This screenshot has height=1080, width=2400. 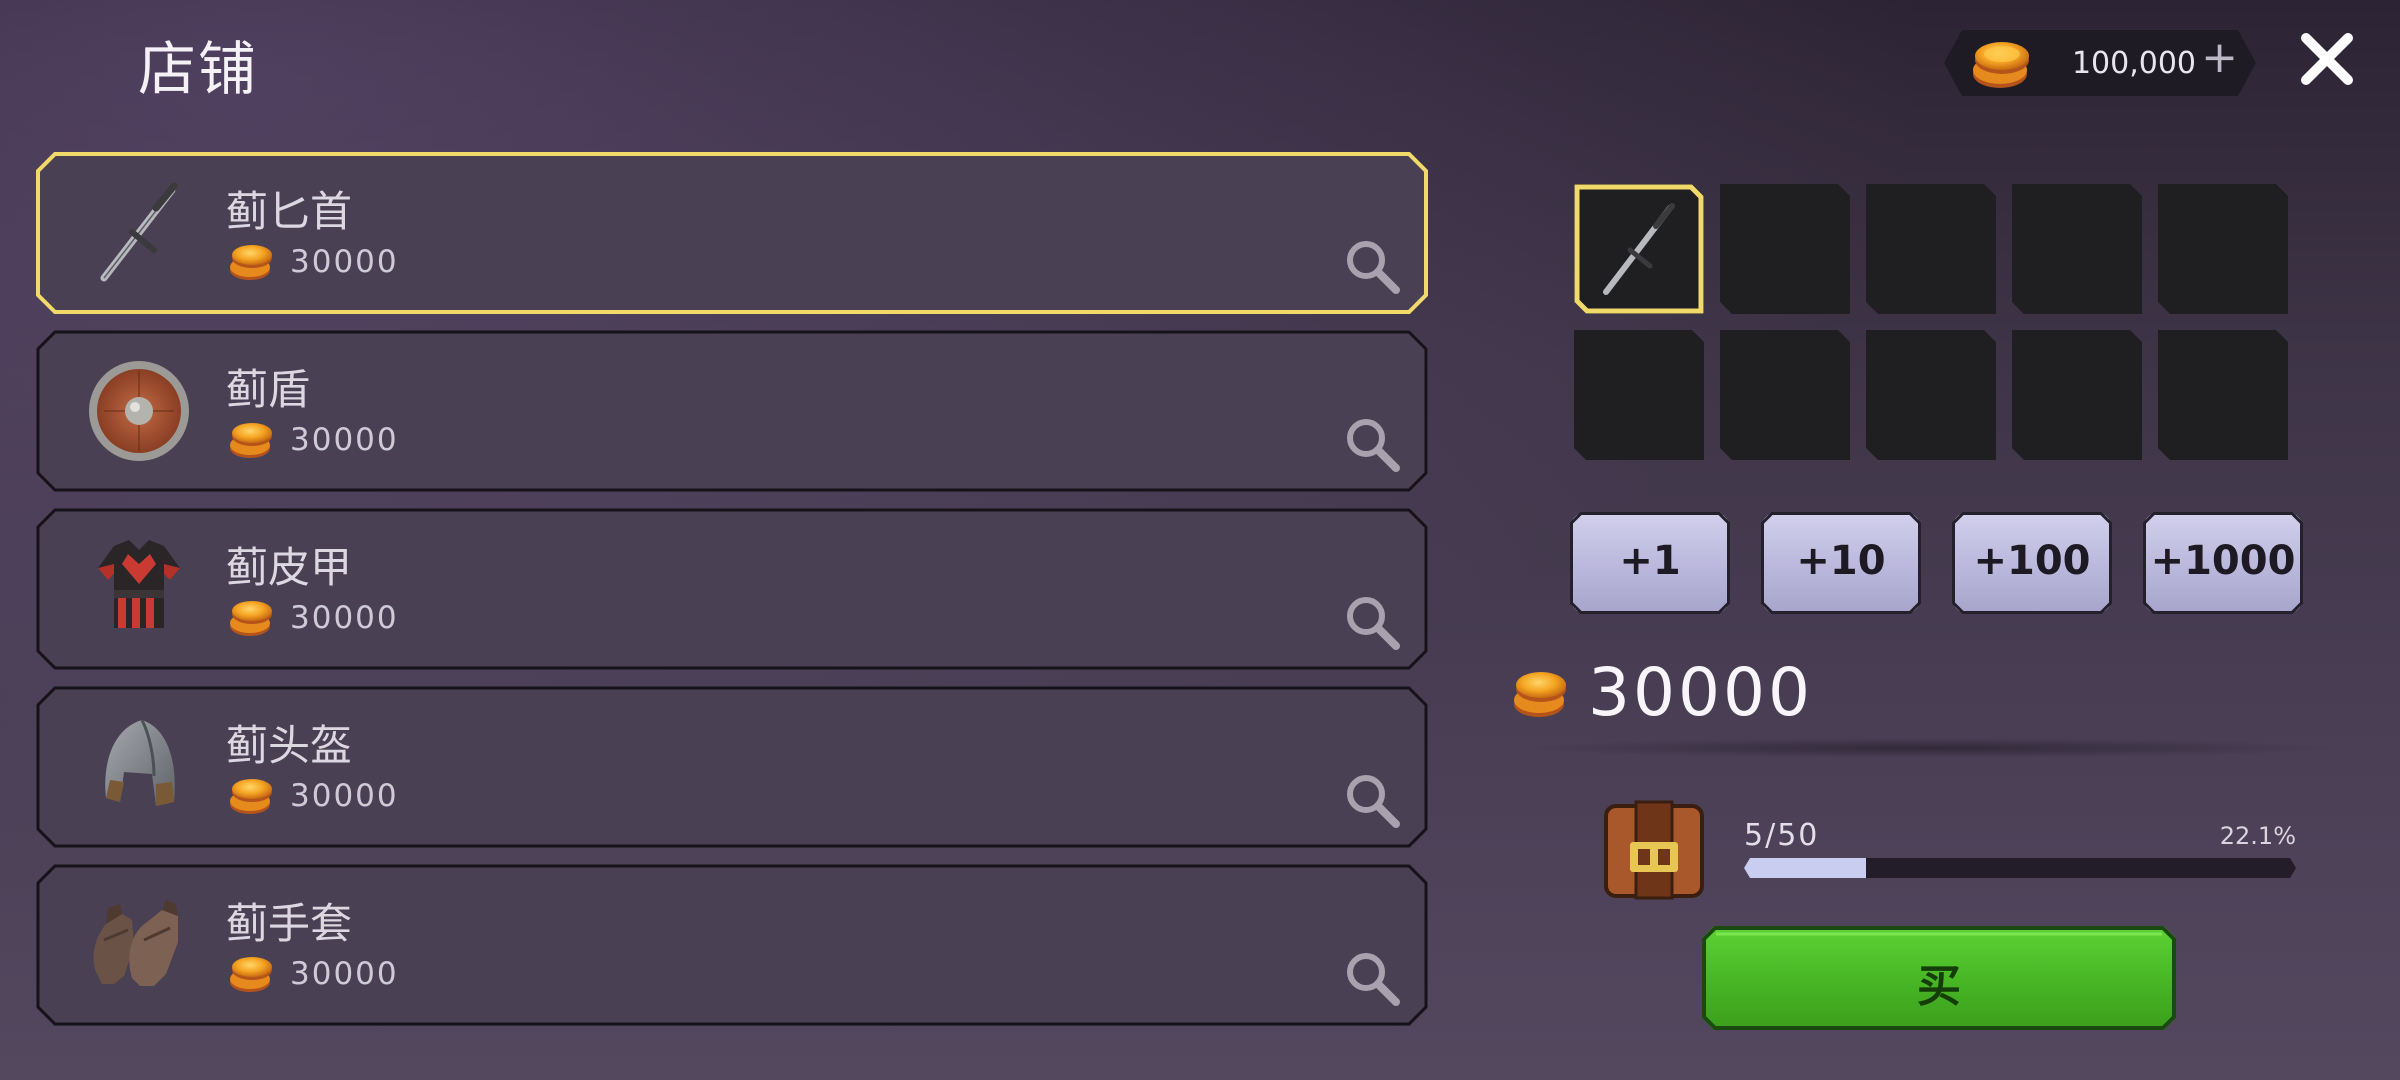 What do you see at coordinates (289, 923) in the screenshot?
I see `item-name: 蓟手套` at bounding box center [289, 923].